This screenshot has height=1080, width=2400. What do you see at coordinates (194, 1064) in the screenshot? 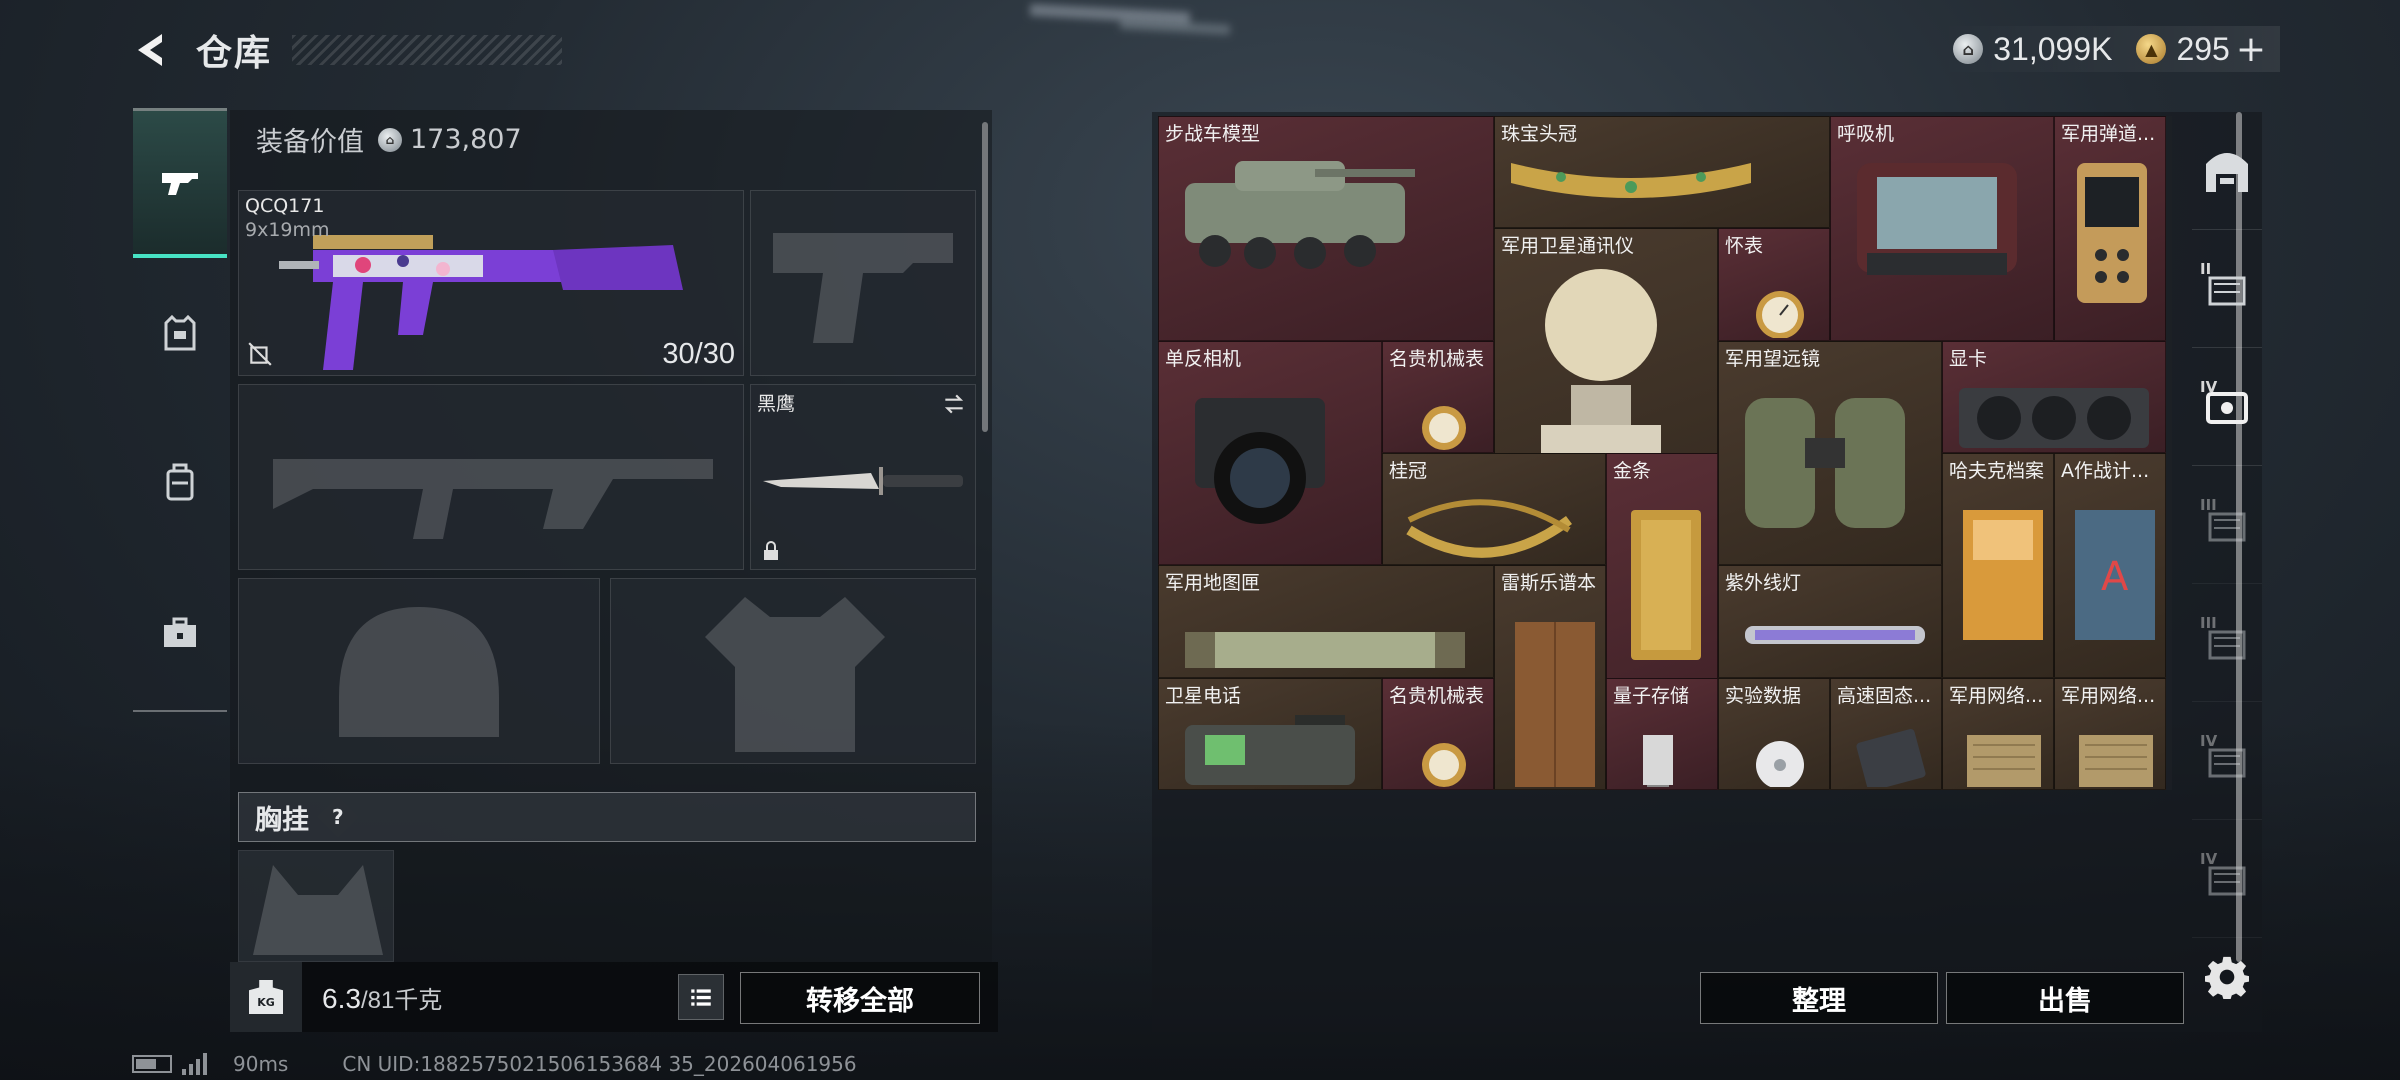
I see `signal-icon` at bounding box center [194, 1064].